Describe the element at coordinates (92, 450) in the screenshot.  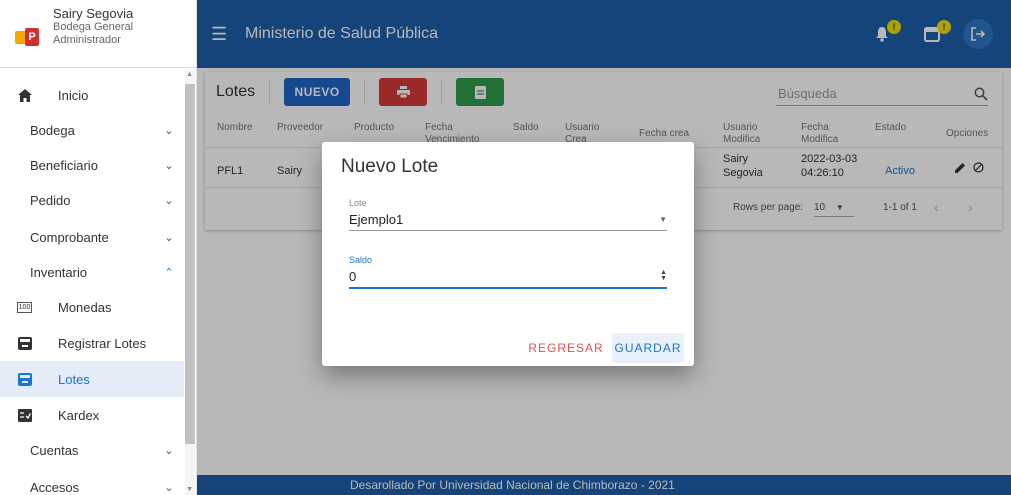
I see `sidebar-item-cuentas: Cuentas ⌄` at that location.